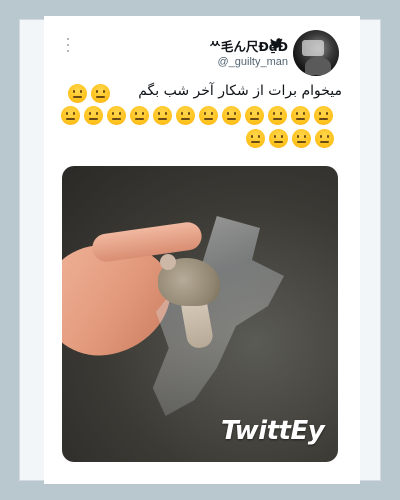 This screenshot has width=400, height=500. I want to click on photo-mouse-ear, so click(168, 262).